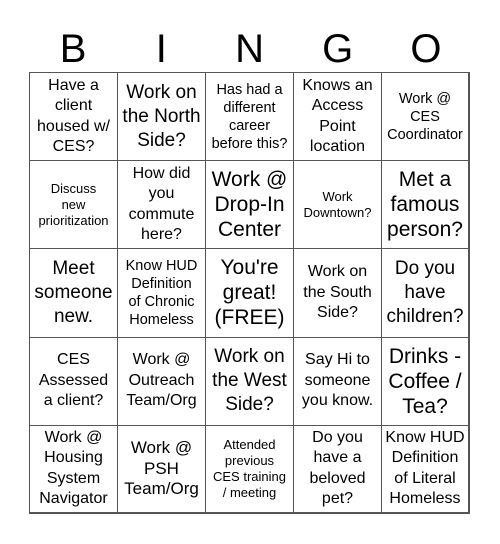 This screenshot has width=500, height=544. I want to click on bingo-cell: Do you have children?, so click(426, 293).